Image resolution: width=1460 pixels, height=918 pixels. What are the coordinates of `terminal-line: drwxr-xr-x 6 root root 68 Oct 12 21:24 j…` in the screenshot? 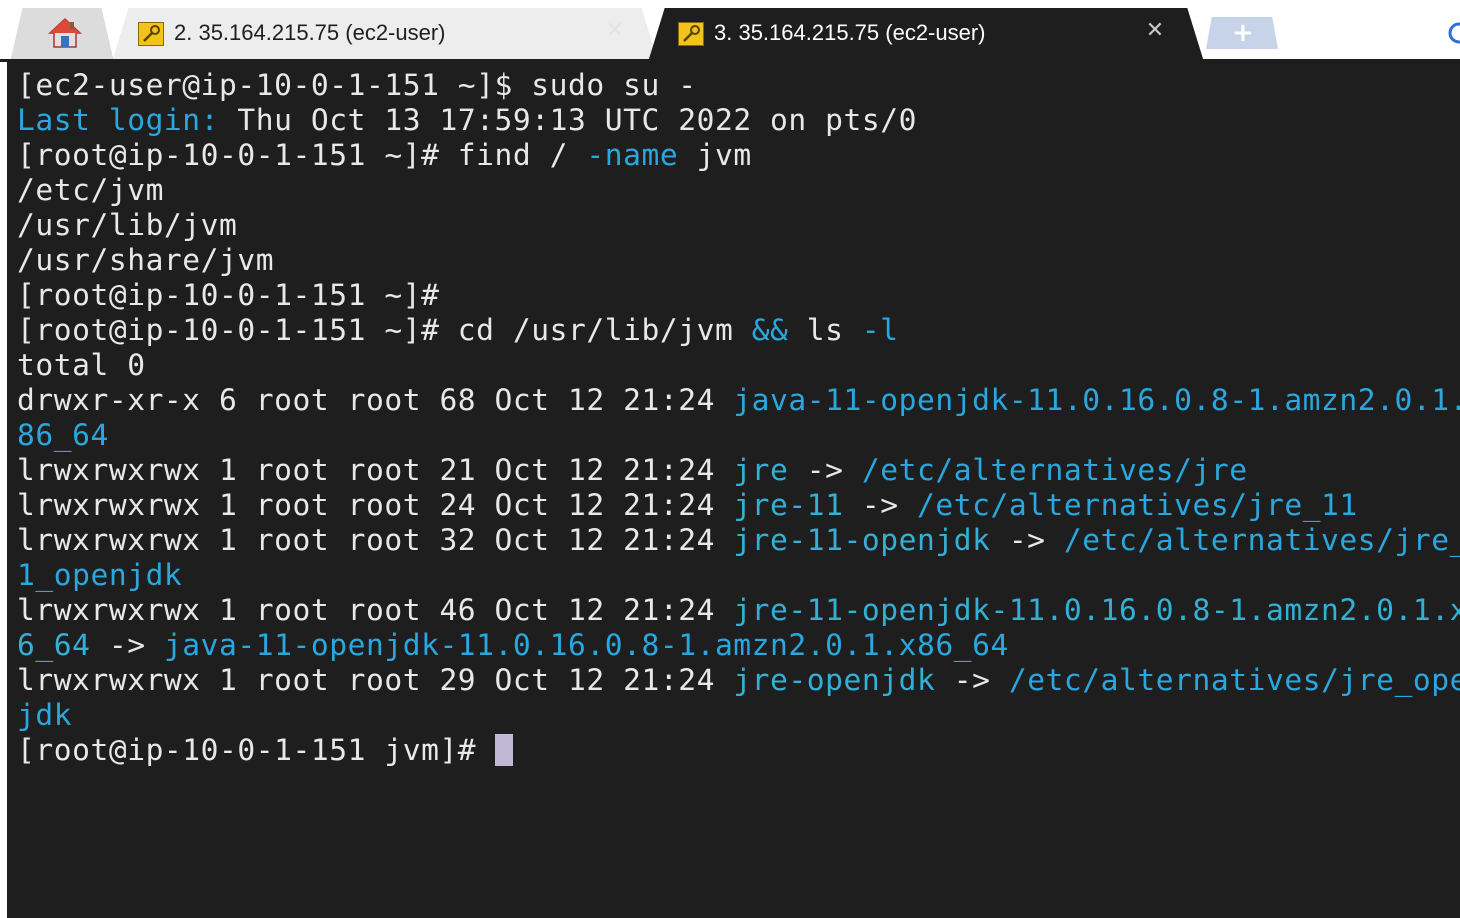 It's located at (738, 400).